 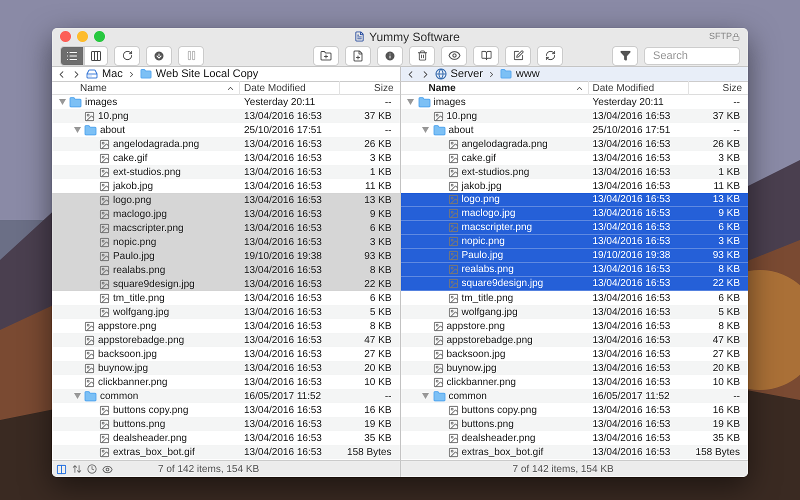 I want to click on refresh-button, so click(x=127, y=56).